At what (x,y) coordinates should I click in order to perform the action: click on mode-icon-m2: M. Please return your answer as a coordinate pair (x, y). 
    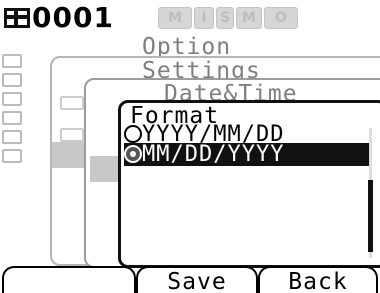
    Looking at the image, I should click on (249, 18).